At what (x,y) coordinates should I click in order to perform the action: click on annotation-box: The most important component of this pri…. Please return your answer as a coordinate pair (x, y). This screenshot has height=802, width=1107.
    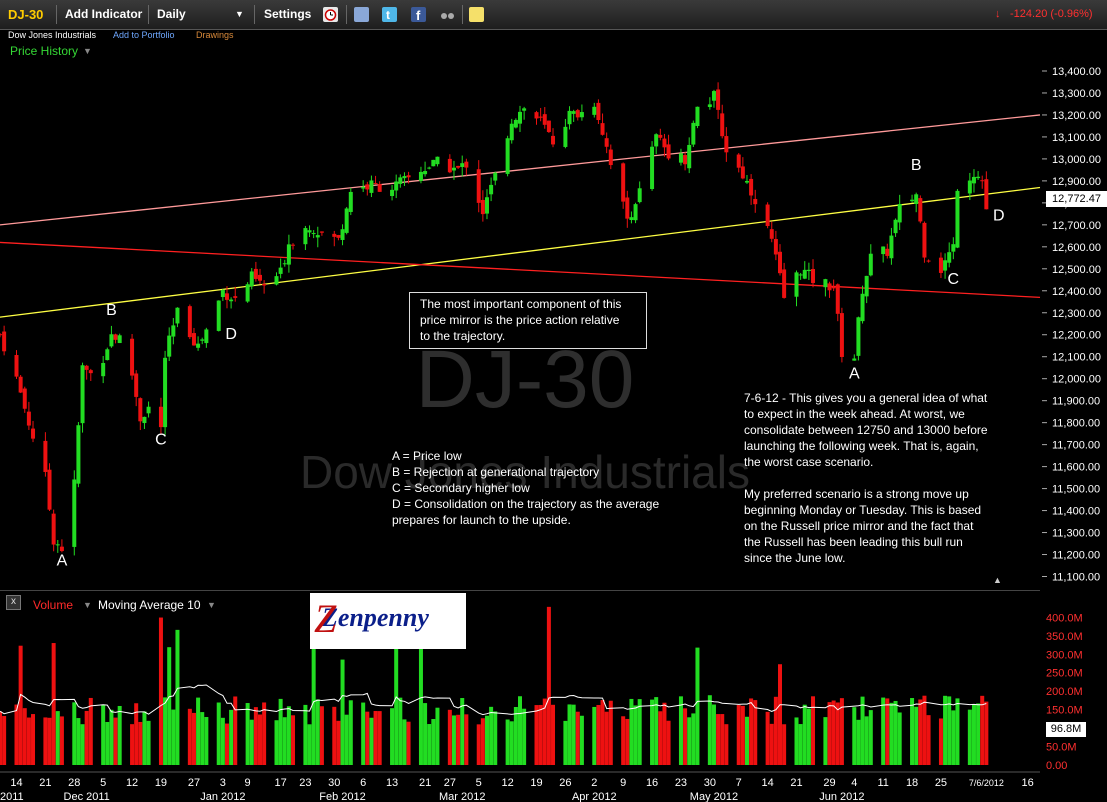
    Looking at the image, I should click on (528, 320).